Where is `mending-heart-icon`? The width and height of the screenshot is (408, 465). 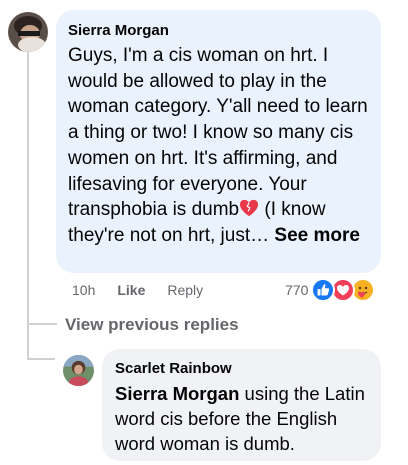
mending-heart-icon is located at coordinates (249, 208).